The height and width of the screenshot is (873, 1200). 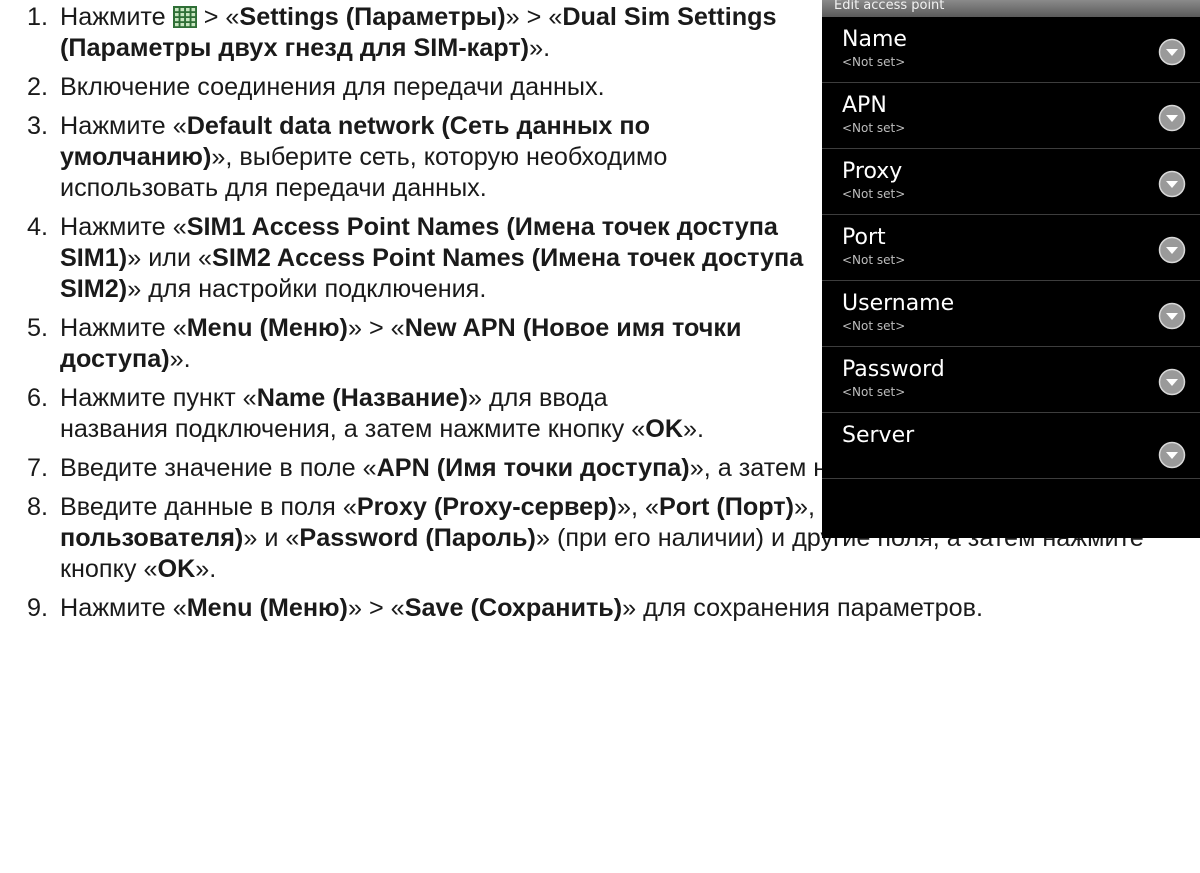 What do you see at coordinates (1011, 8) in the screenshot?
I see `screen-title: Edit access point` at bounding box center [1011, 8].